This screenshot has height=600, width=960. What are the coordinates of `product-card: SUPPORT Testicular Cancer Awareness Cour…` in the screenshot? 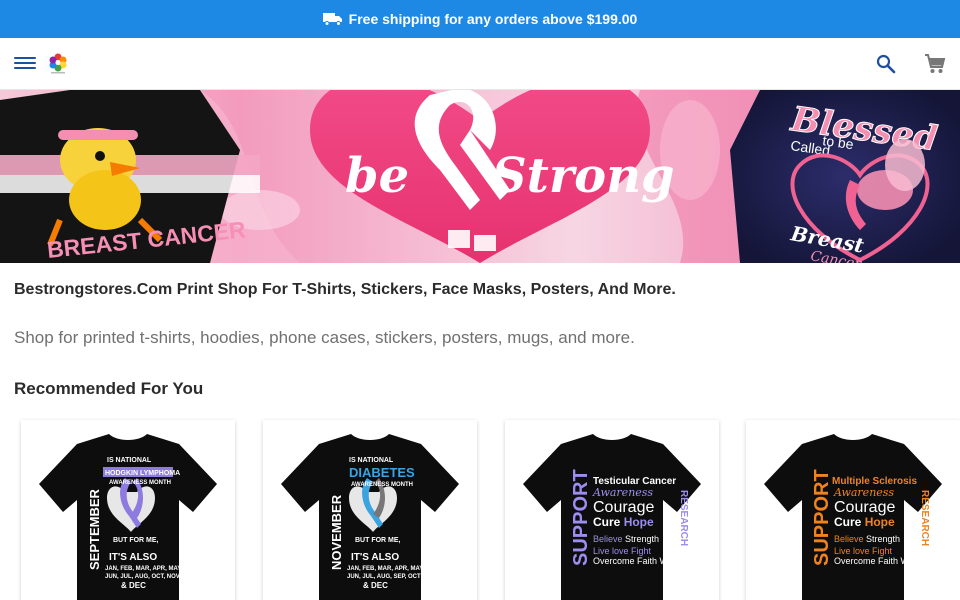 It's located at (612, 510).